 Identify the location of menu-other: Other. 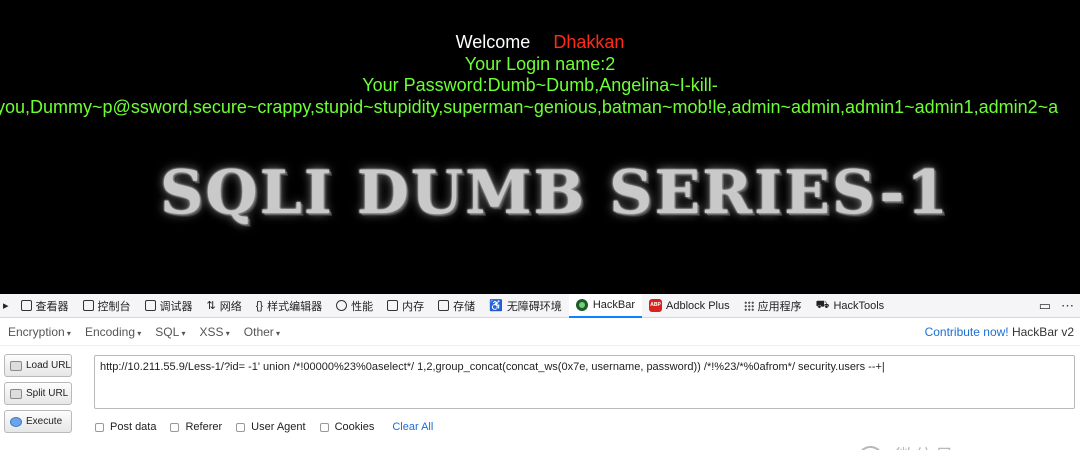
(262, 332).